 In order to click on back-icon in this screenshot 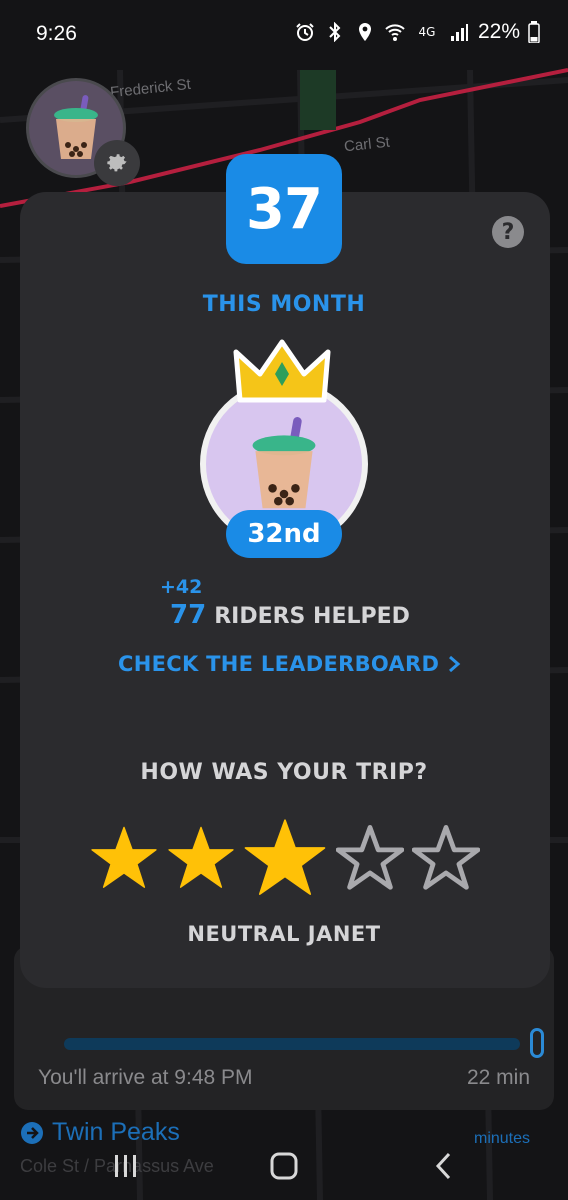, I will do `click(443, 1166)`.